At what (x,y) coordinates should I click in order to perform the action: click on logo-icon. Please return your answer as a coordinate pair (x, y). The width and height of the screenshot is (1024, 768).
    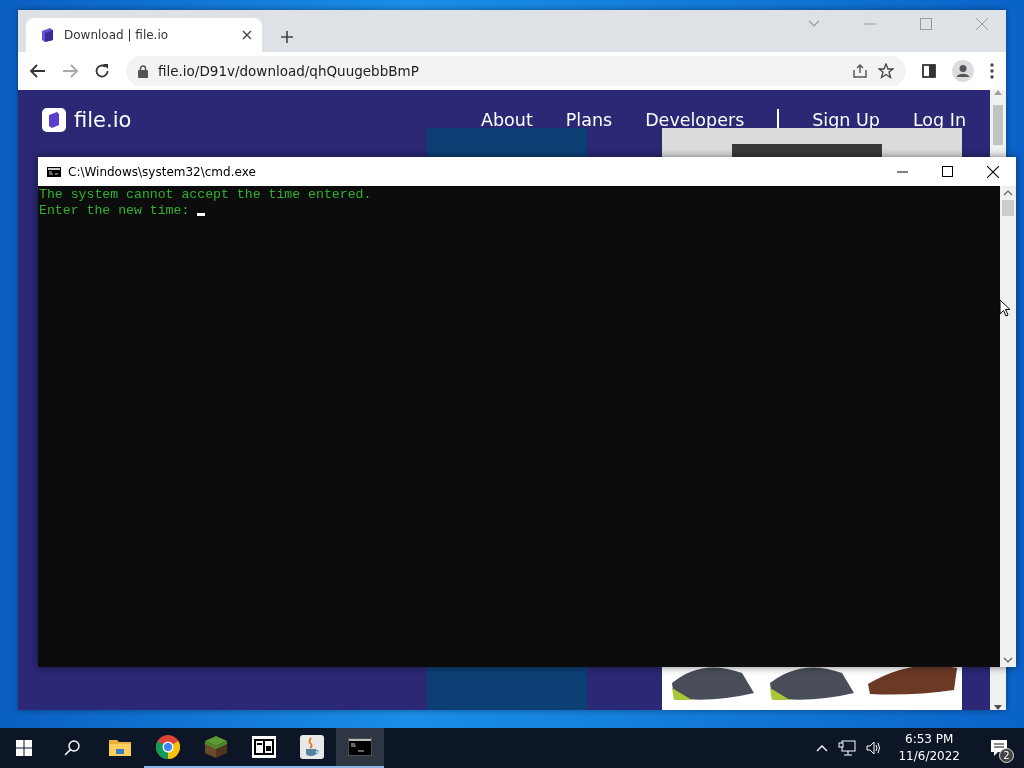
    Looking at the image, I should click on (54, 120).